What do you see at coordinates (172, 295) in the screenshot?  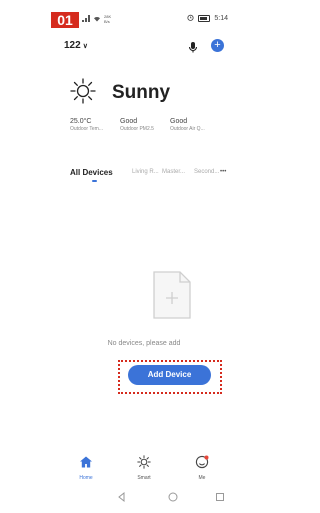 I see `empty-file-icon` at bounding box center [172, 295].